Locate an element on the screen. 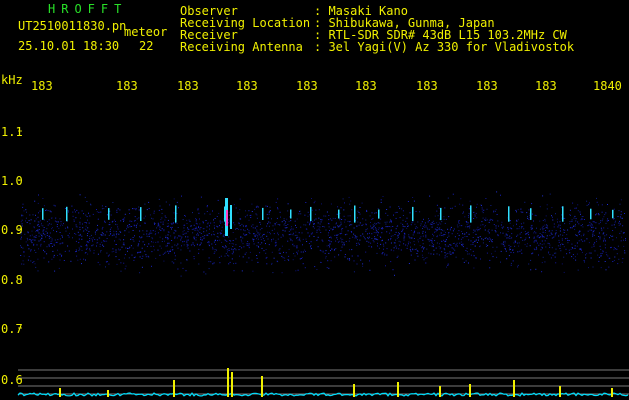  signal-trace is located at coordinates (323, 382).